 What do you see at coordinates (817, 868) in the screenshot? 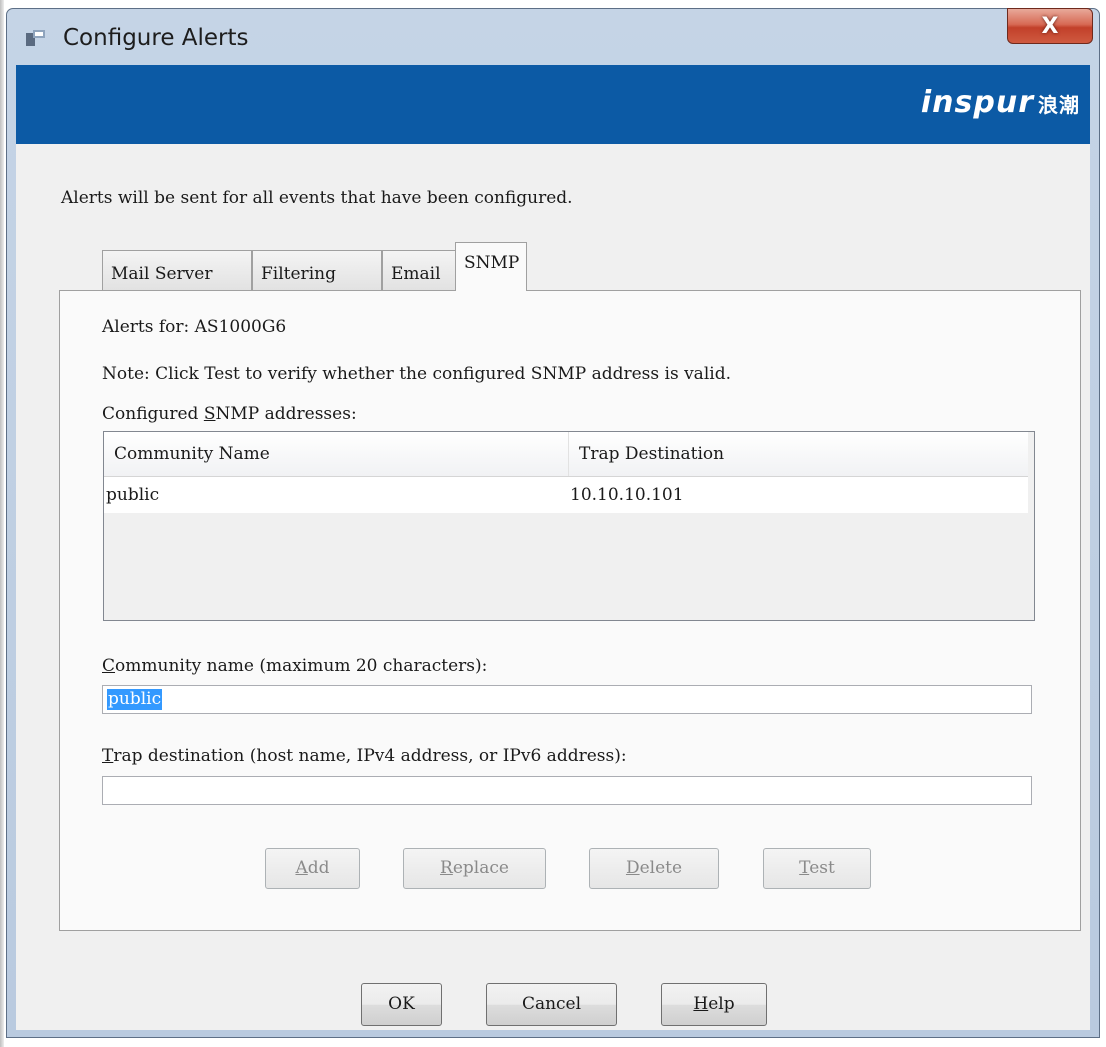
I see `test-button: Test` at bounding box center [817, 868].